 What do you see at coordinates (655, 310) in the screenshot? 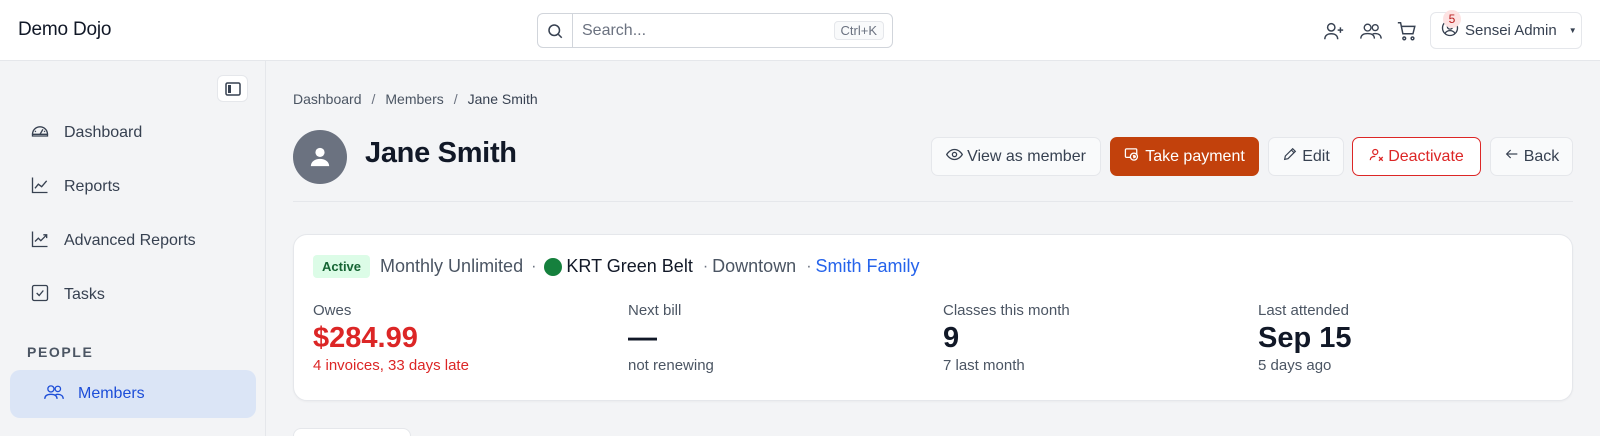
I see `stat-label: Next bill` at bounding box center [655, 310].